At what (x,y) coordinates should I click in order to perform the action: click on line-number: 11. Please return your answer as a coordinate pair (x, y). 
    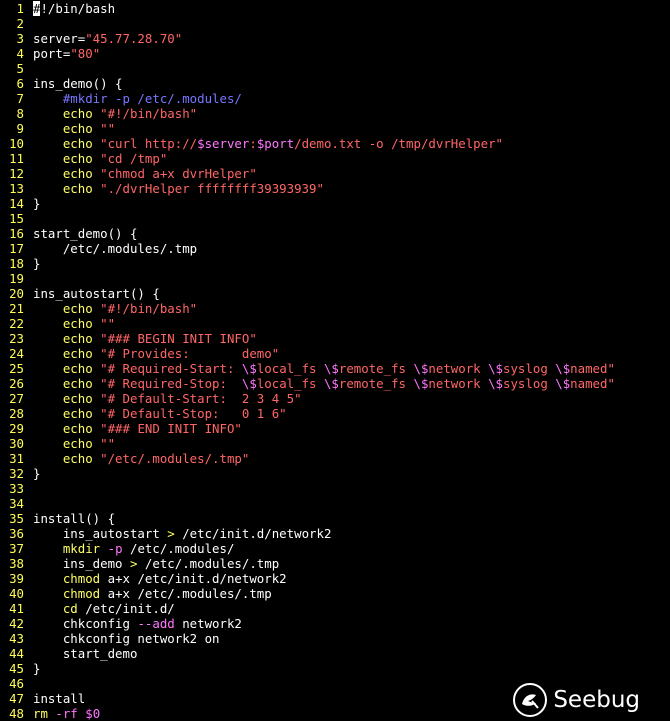
    Looking at the image, I should click on (16, 158).